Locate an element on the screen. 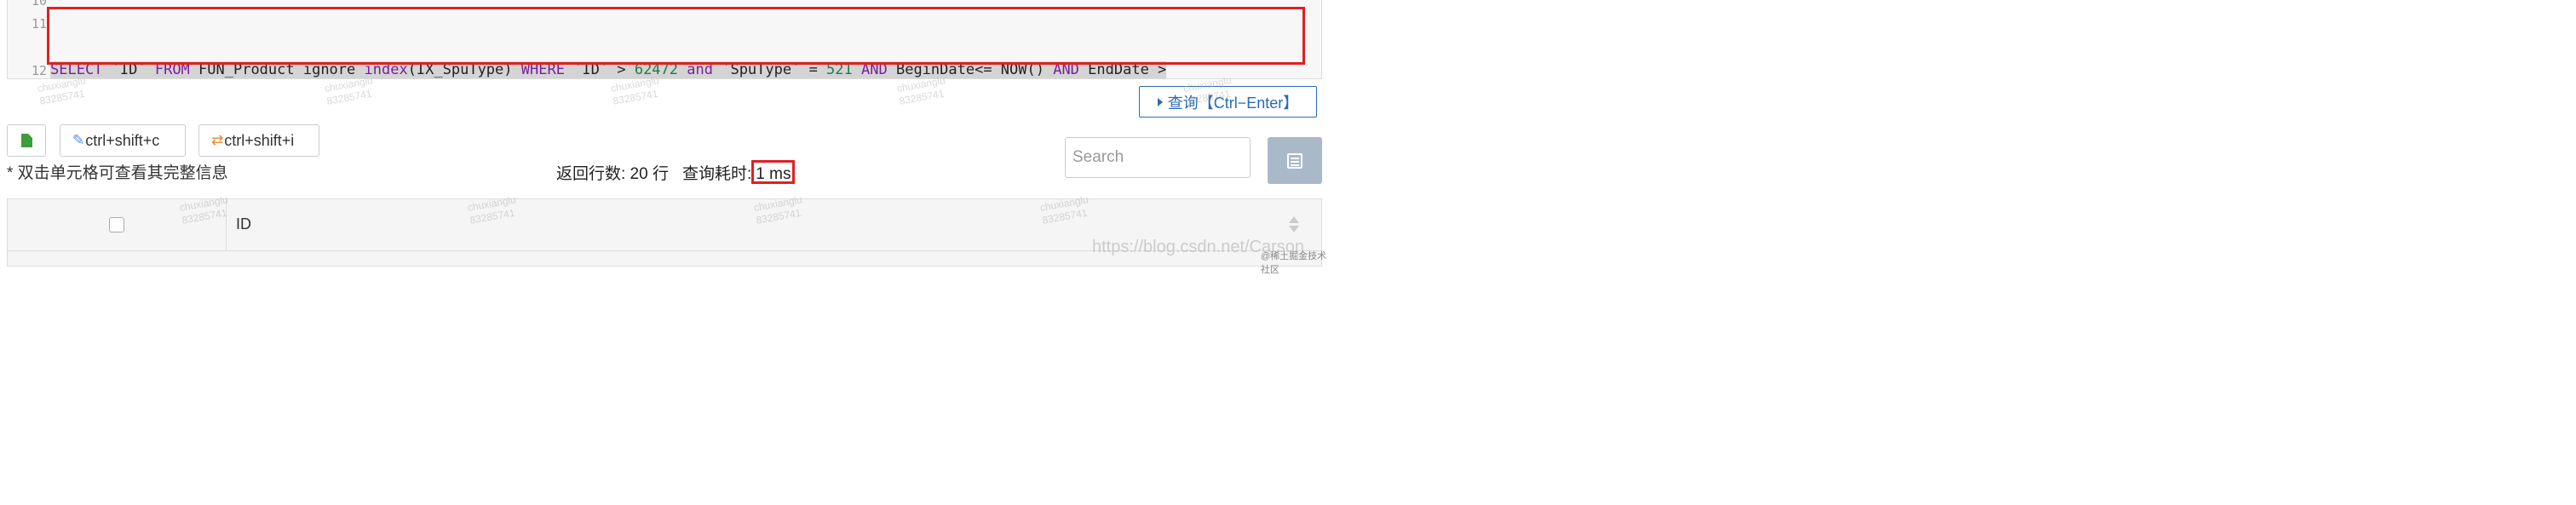 This screenshot has height=505, width=2576. run-query-label: 查询【Ctrl−Enter】 is located at coordinates (1233, 103).